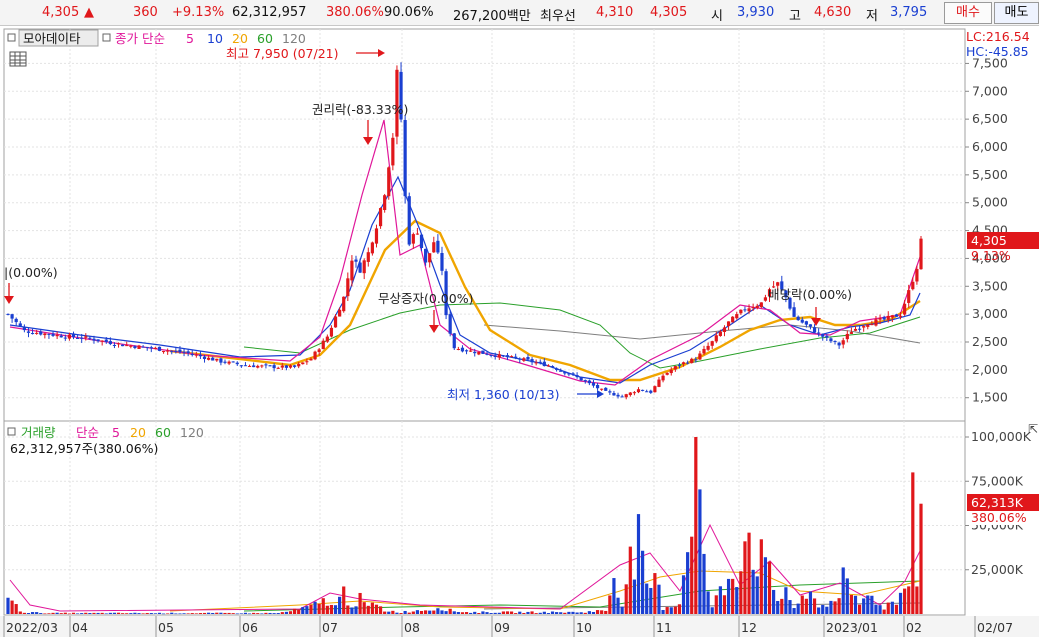 This screenshot has height=640, width=1039. Describe the element at coordinates (914, 627) in the screenshot. I see `date-tick-label: 02` at that location.